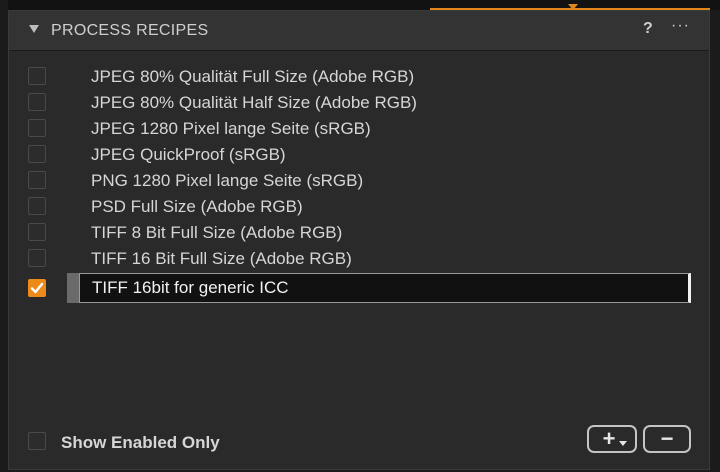 This screenshot has height=472, width=720. What do you see at coordinates (680, 26) in the screenshot?
I see `more-options-button: ···` at bounding box center [680, 26].